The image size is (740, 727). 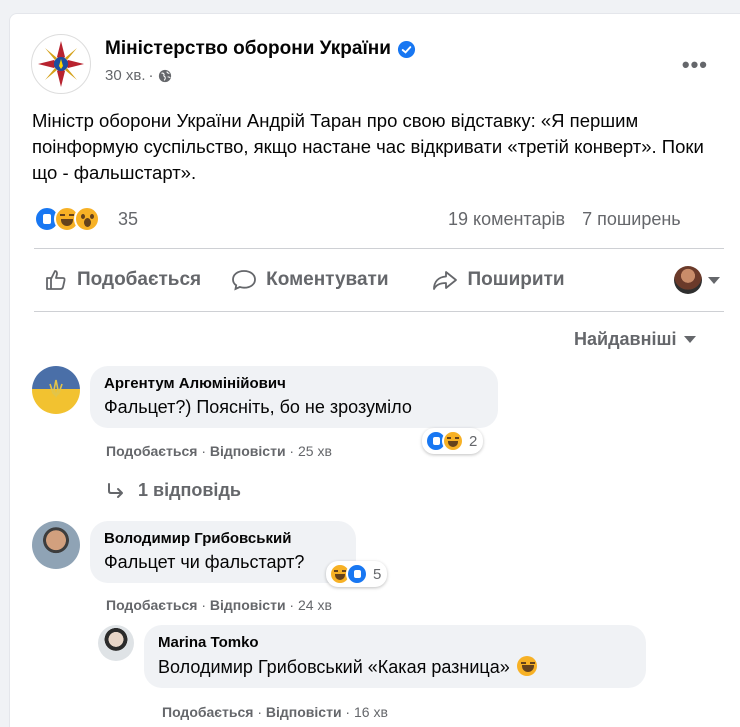 I want to click on page-avatar, so click(x=61, y=64).